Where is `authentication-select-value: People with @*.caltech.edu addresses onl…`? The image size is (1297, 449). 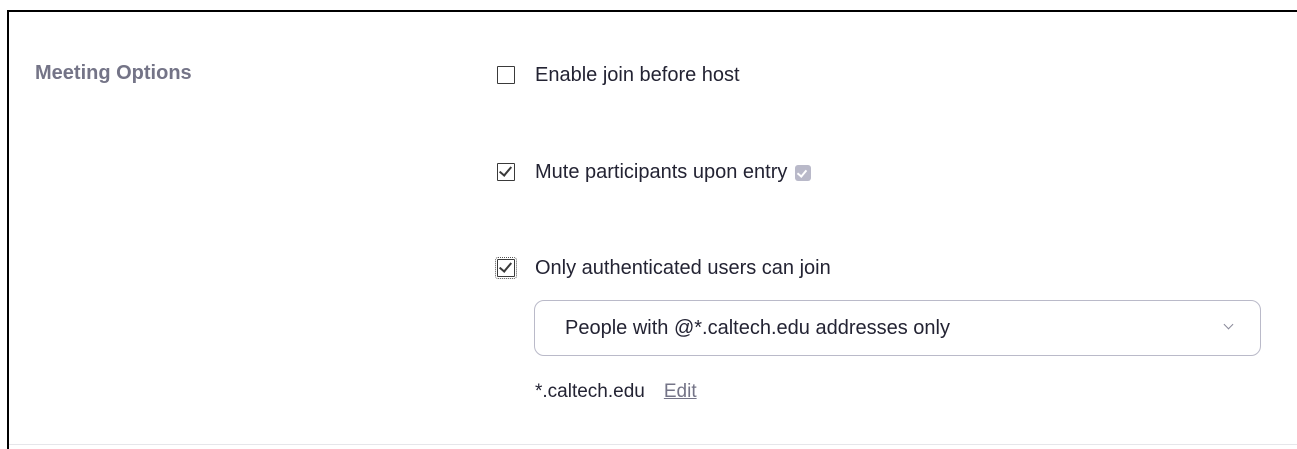
authentication-select-value: People with @*.caltech.edu addresses onl… is located at coordinates (757, 328).